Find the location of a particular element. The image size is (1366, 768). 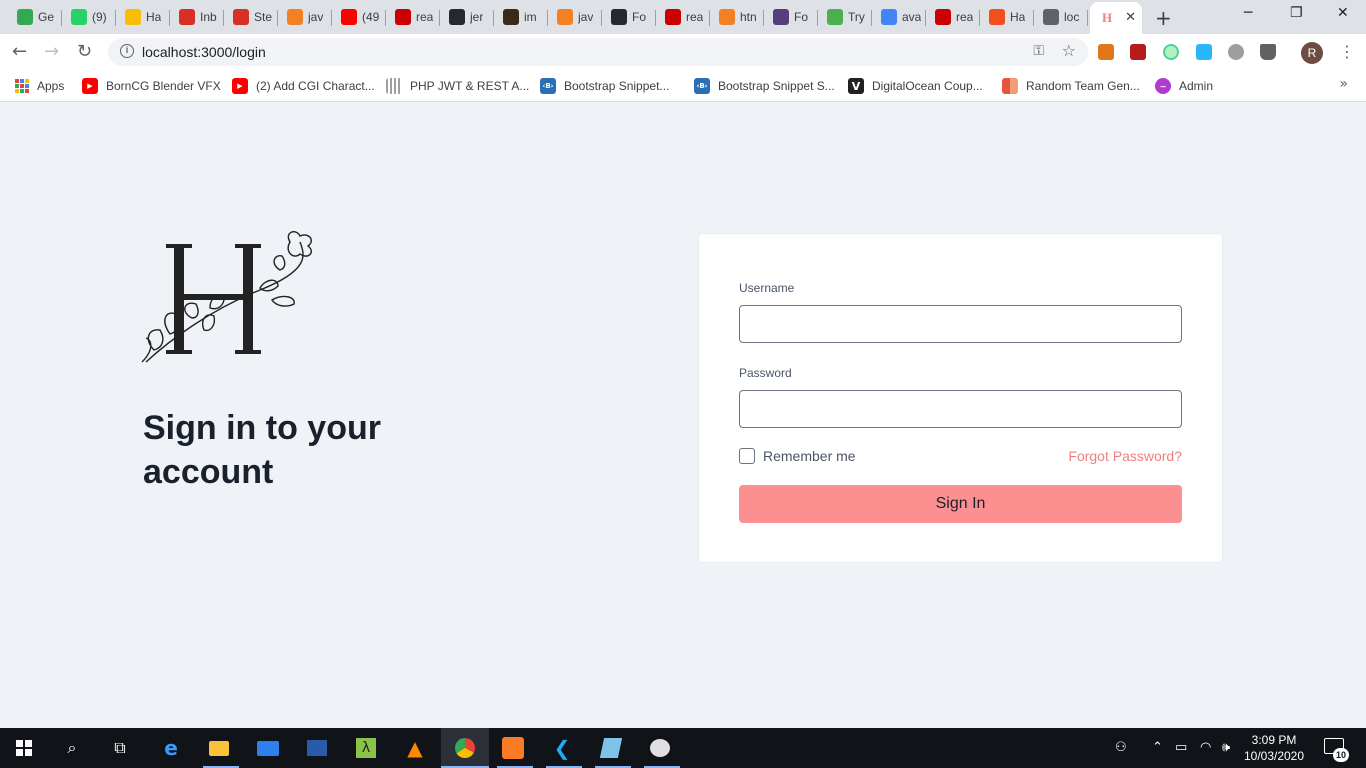

paint-icon is located at coordinates (660, 748).